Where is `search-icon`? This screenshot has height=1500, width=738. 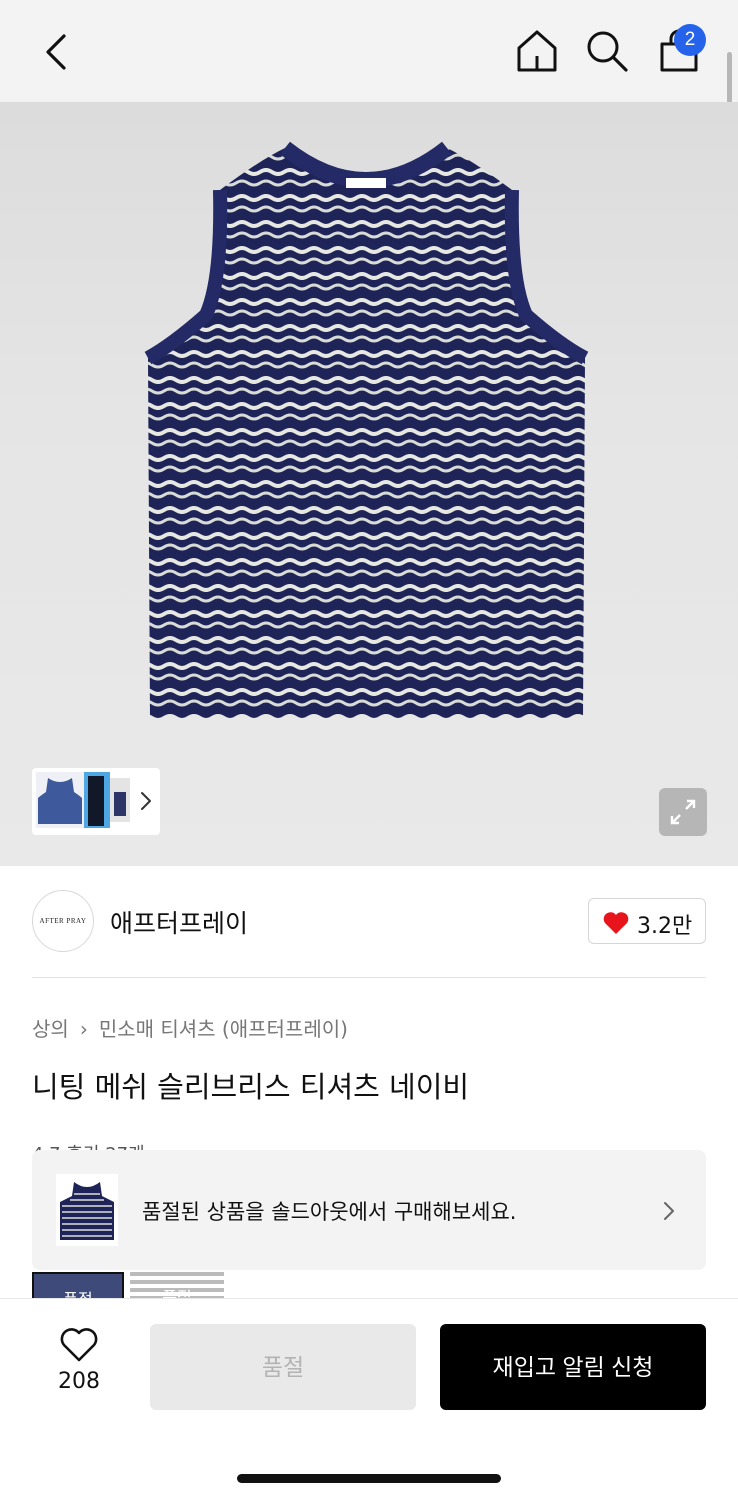 search-icon is located at coordinates (607, 51).